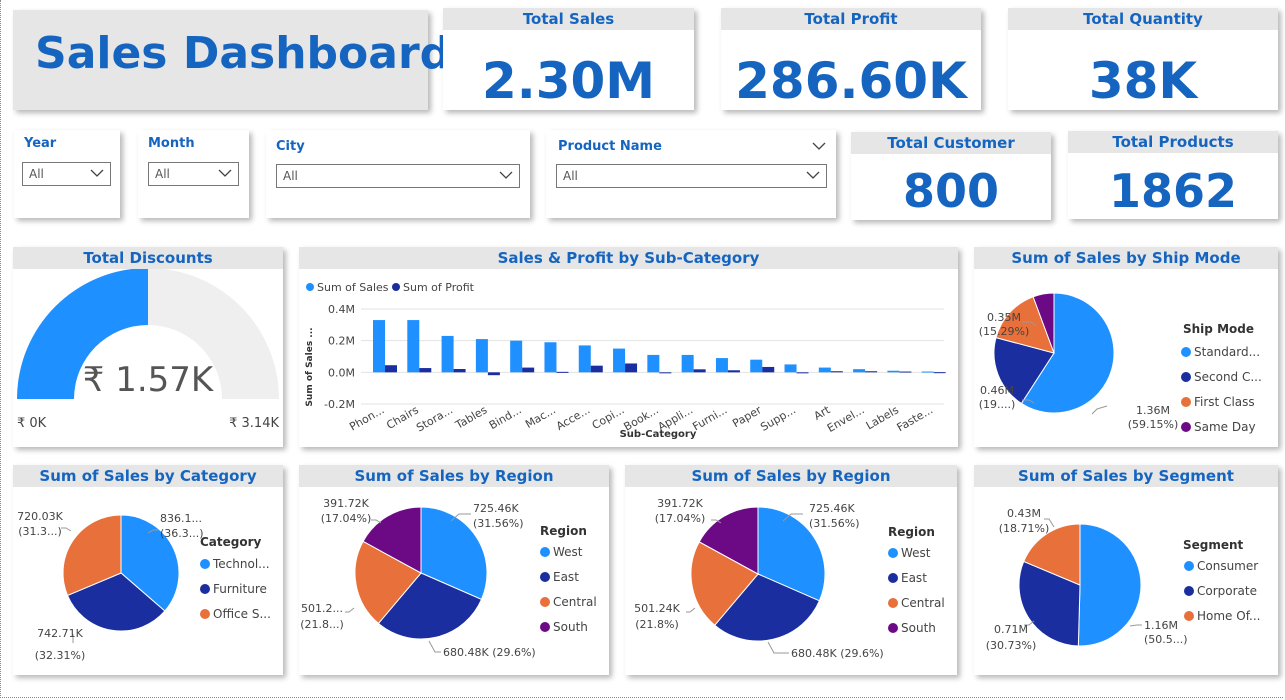 This screenshot has width=1285, height=700. I want to click on slicer-product-name: Product Name All, so click(691, 174).